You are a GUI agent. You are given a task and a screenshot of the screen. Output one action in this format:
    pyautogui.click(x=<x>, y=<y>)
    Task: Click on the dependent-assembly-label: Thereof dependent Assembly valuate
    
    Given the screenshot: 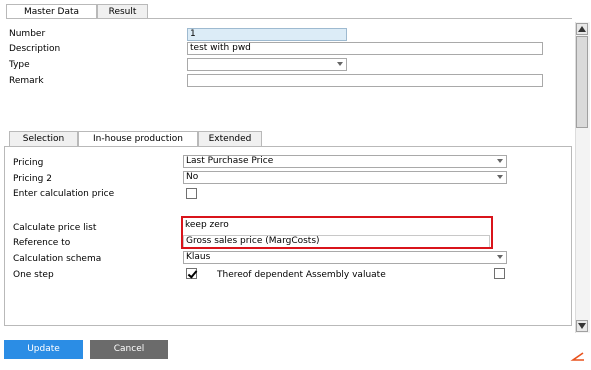 What is the action you would take?
    pyautogui.click(x=301, y=275)
    